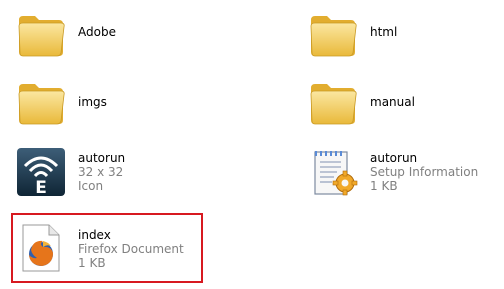  Describe the element at coordinates (41, 188) in the screenshot. I see `svg-text: E` at that location.